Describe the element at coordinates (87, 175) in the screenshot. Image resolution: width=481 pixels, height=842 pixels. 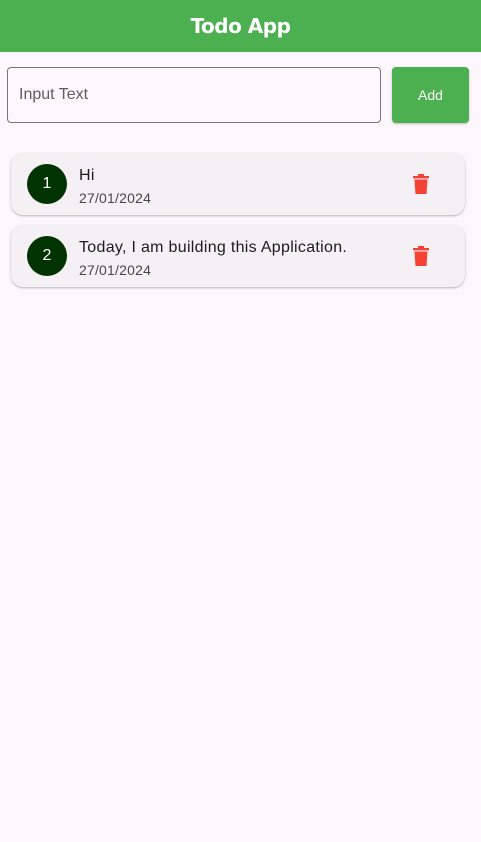
I see `todo-text: Hi` at that location.